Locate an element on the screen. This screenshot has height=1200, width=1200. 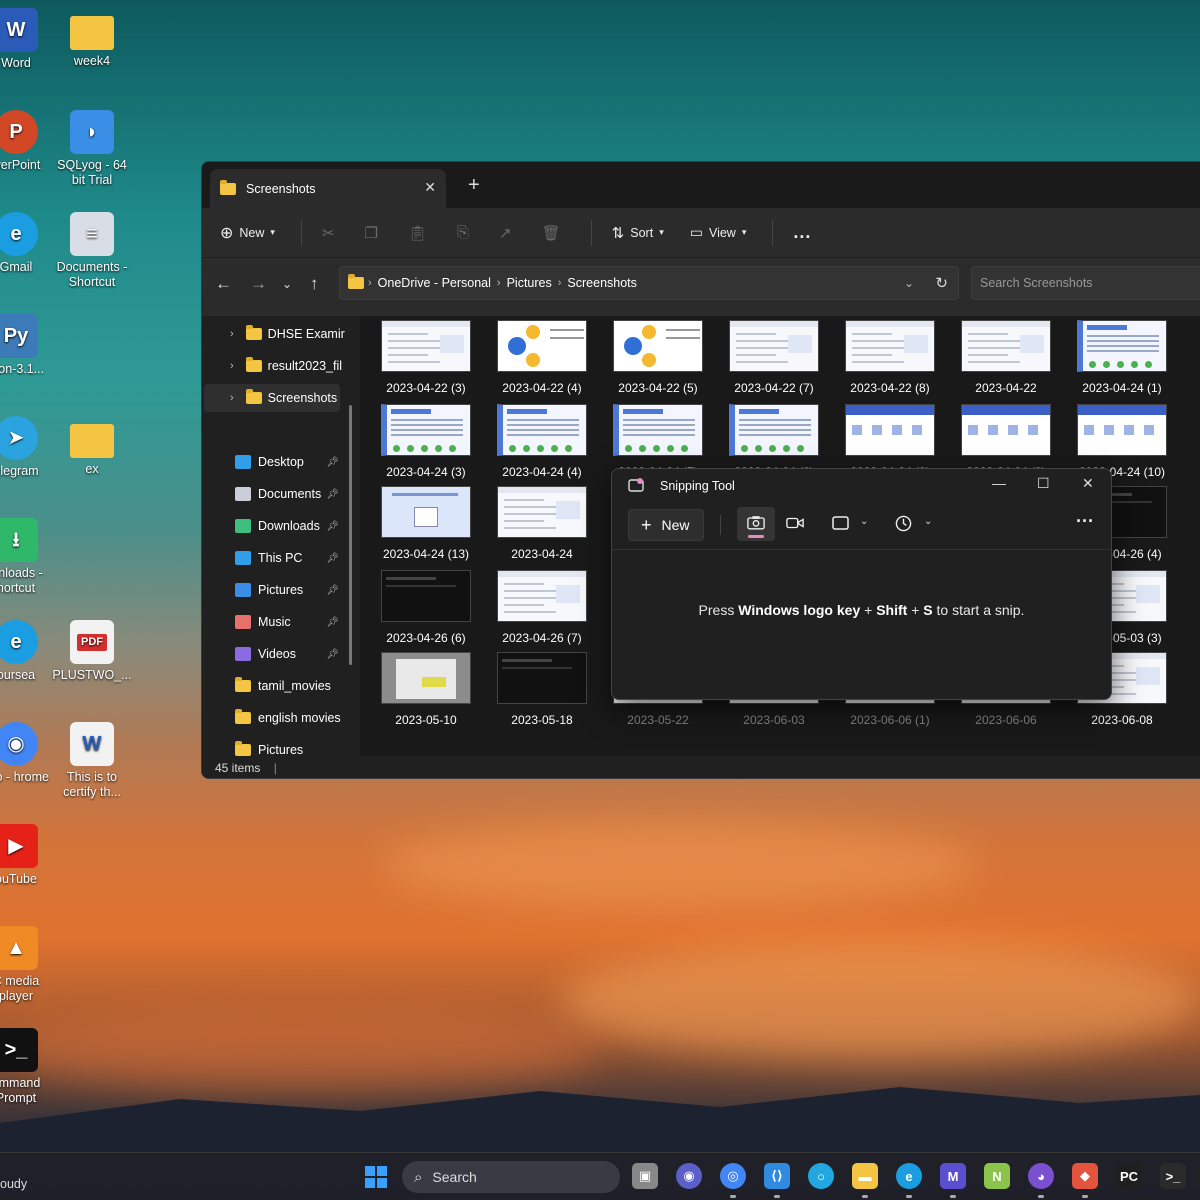
desktop-icon: ≡ Documents - Shortcut is located at coordinates (92, 251).